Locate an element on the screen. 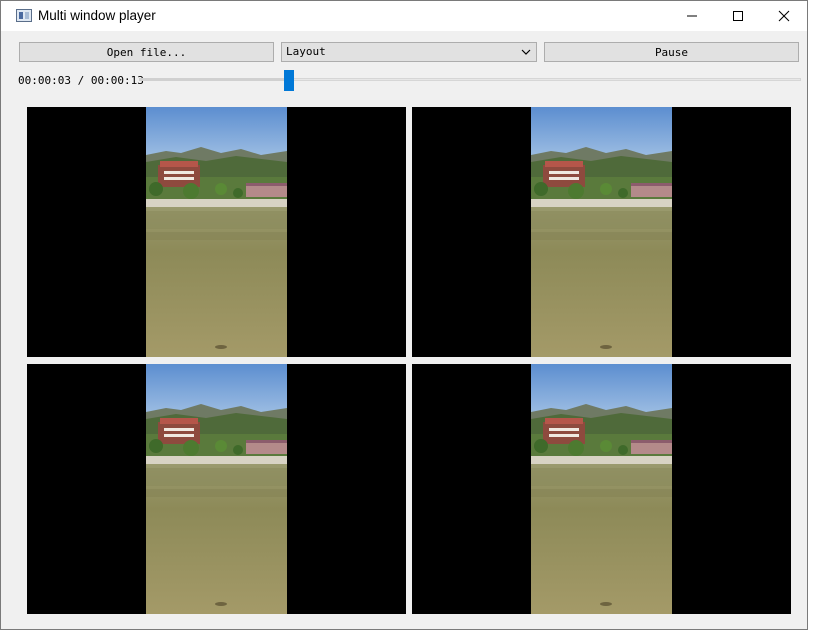 Image resolution: width=816 pixels, height=639 pixels. chevron-down-icon is located at coordinates (526, 52).